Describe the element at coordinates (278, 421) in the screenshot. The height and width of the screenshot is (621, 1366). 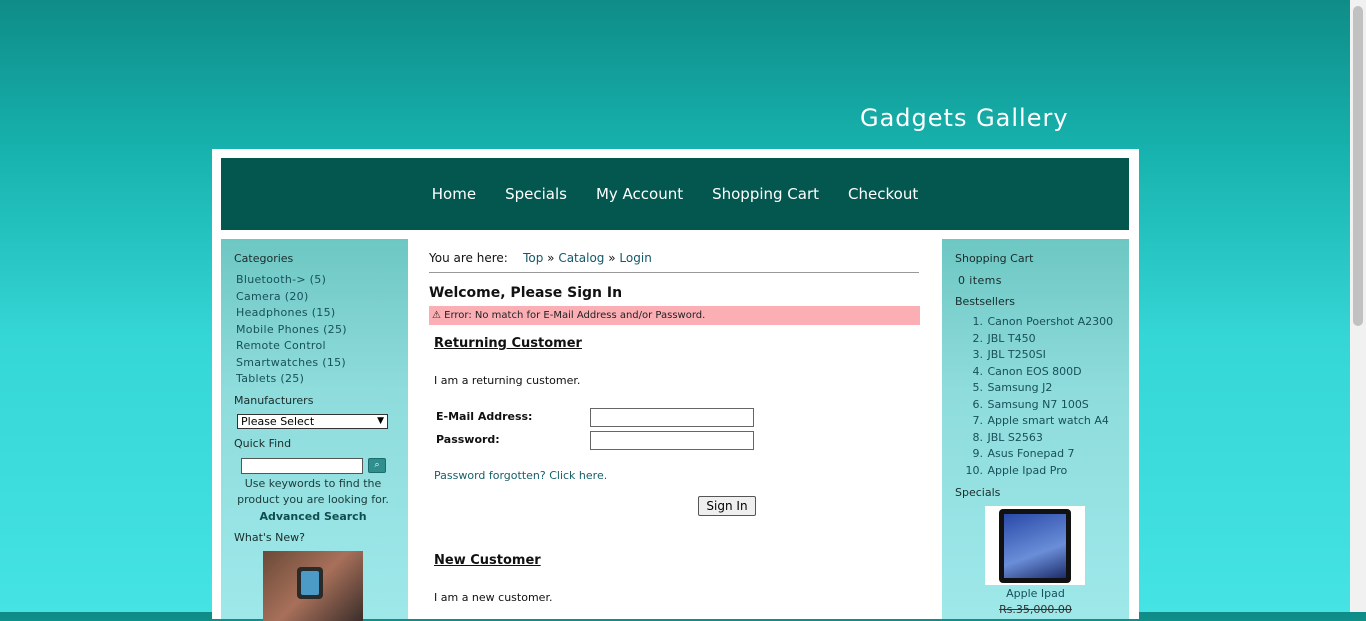
I see `manufacturer-select-value: Please Select` at that location.